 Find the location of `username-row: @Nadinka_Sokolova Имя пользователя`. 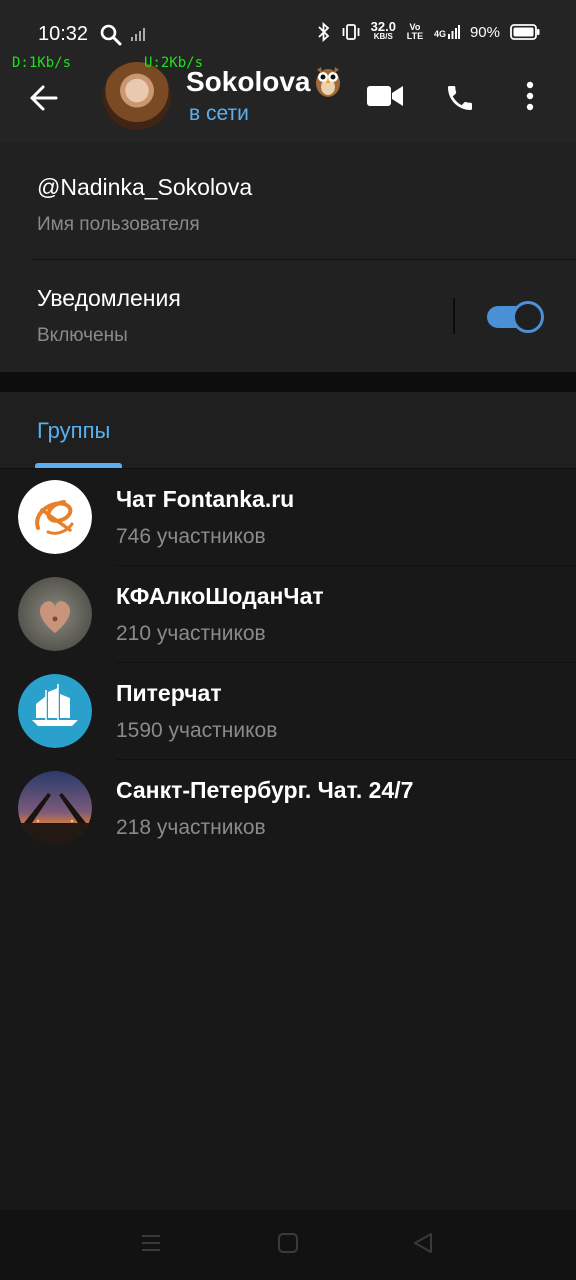

username-row: @Nadinka_Sokolova Имя пользователя is located at coordinates (144, 205).